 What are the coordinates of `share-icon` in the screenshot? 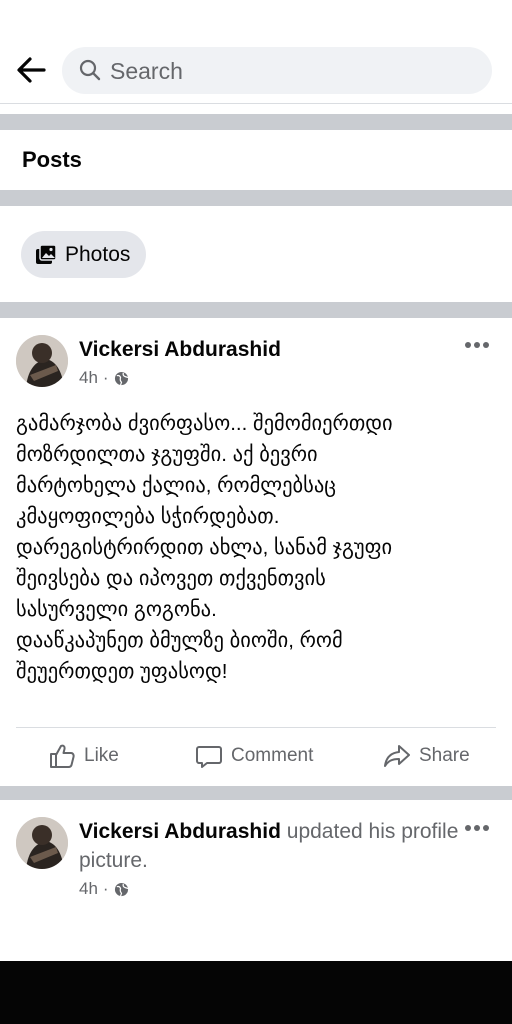 It's located at (397, 756).